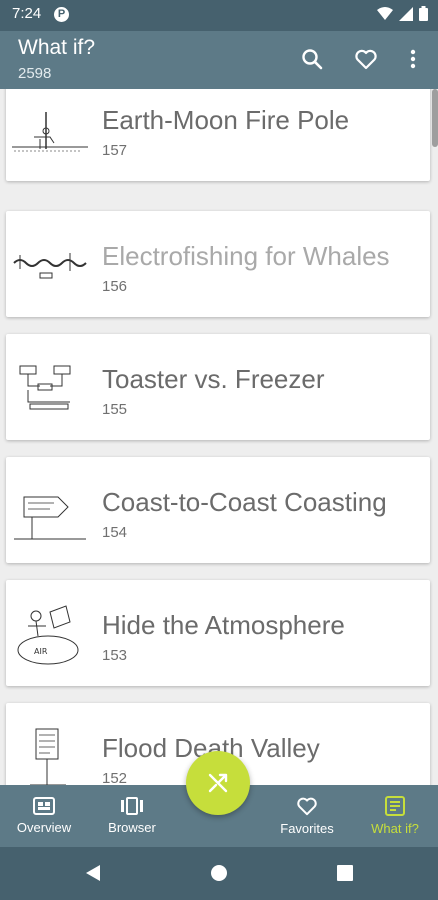 Image resolution: width=438 pixels, height=900 pixels. Describe the element at coordinates (115, 655) in the screenshot. I see `item-number: 153` at that location.